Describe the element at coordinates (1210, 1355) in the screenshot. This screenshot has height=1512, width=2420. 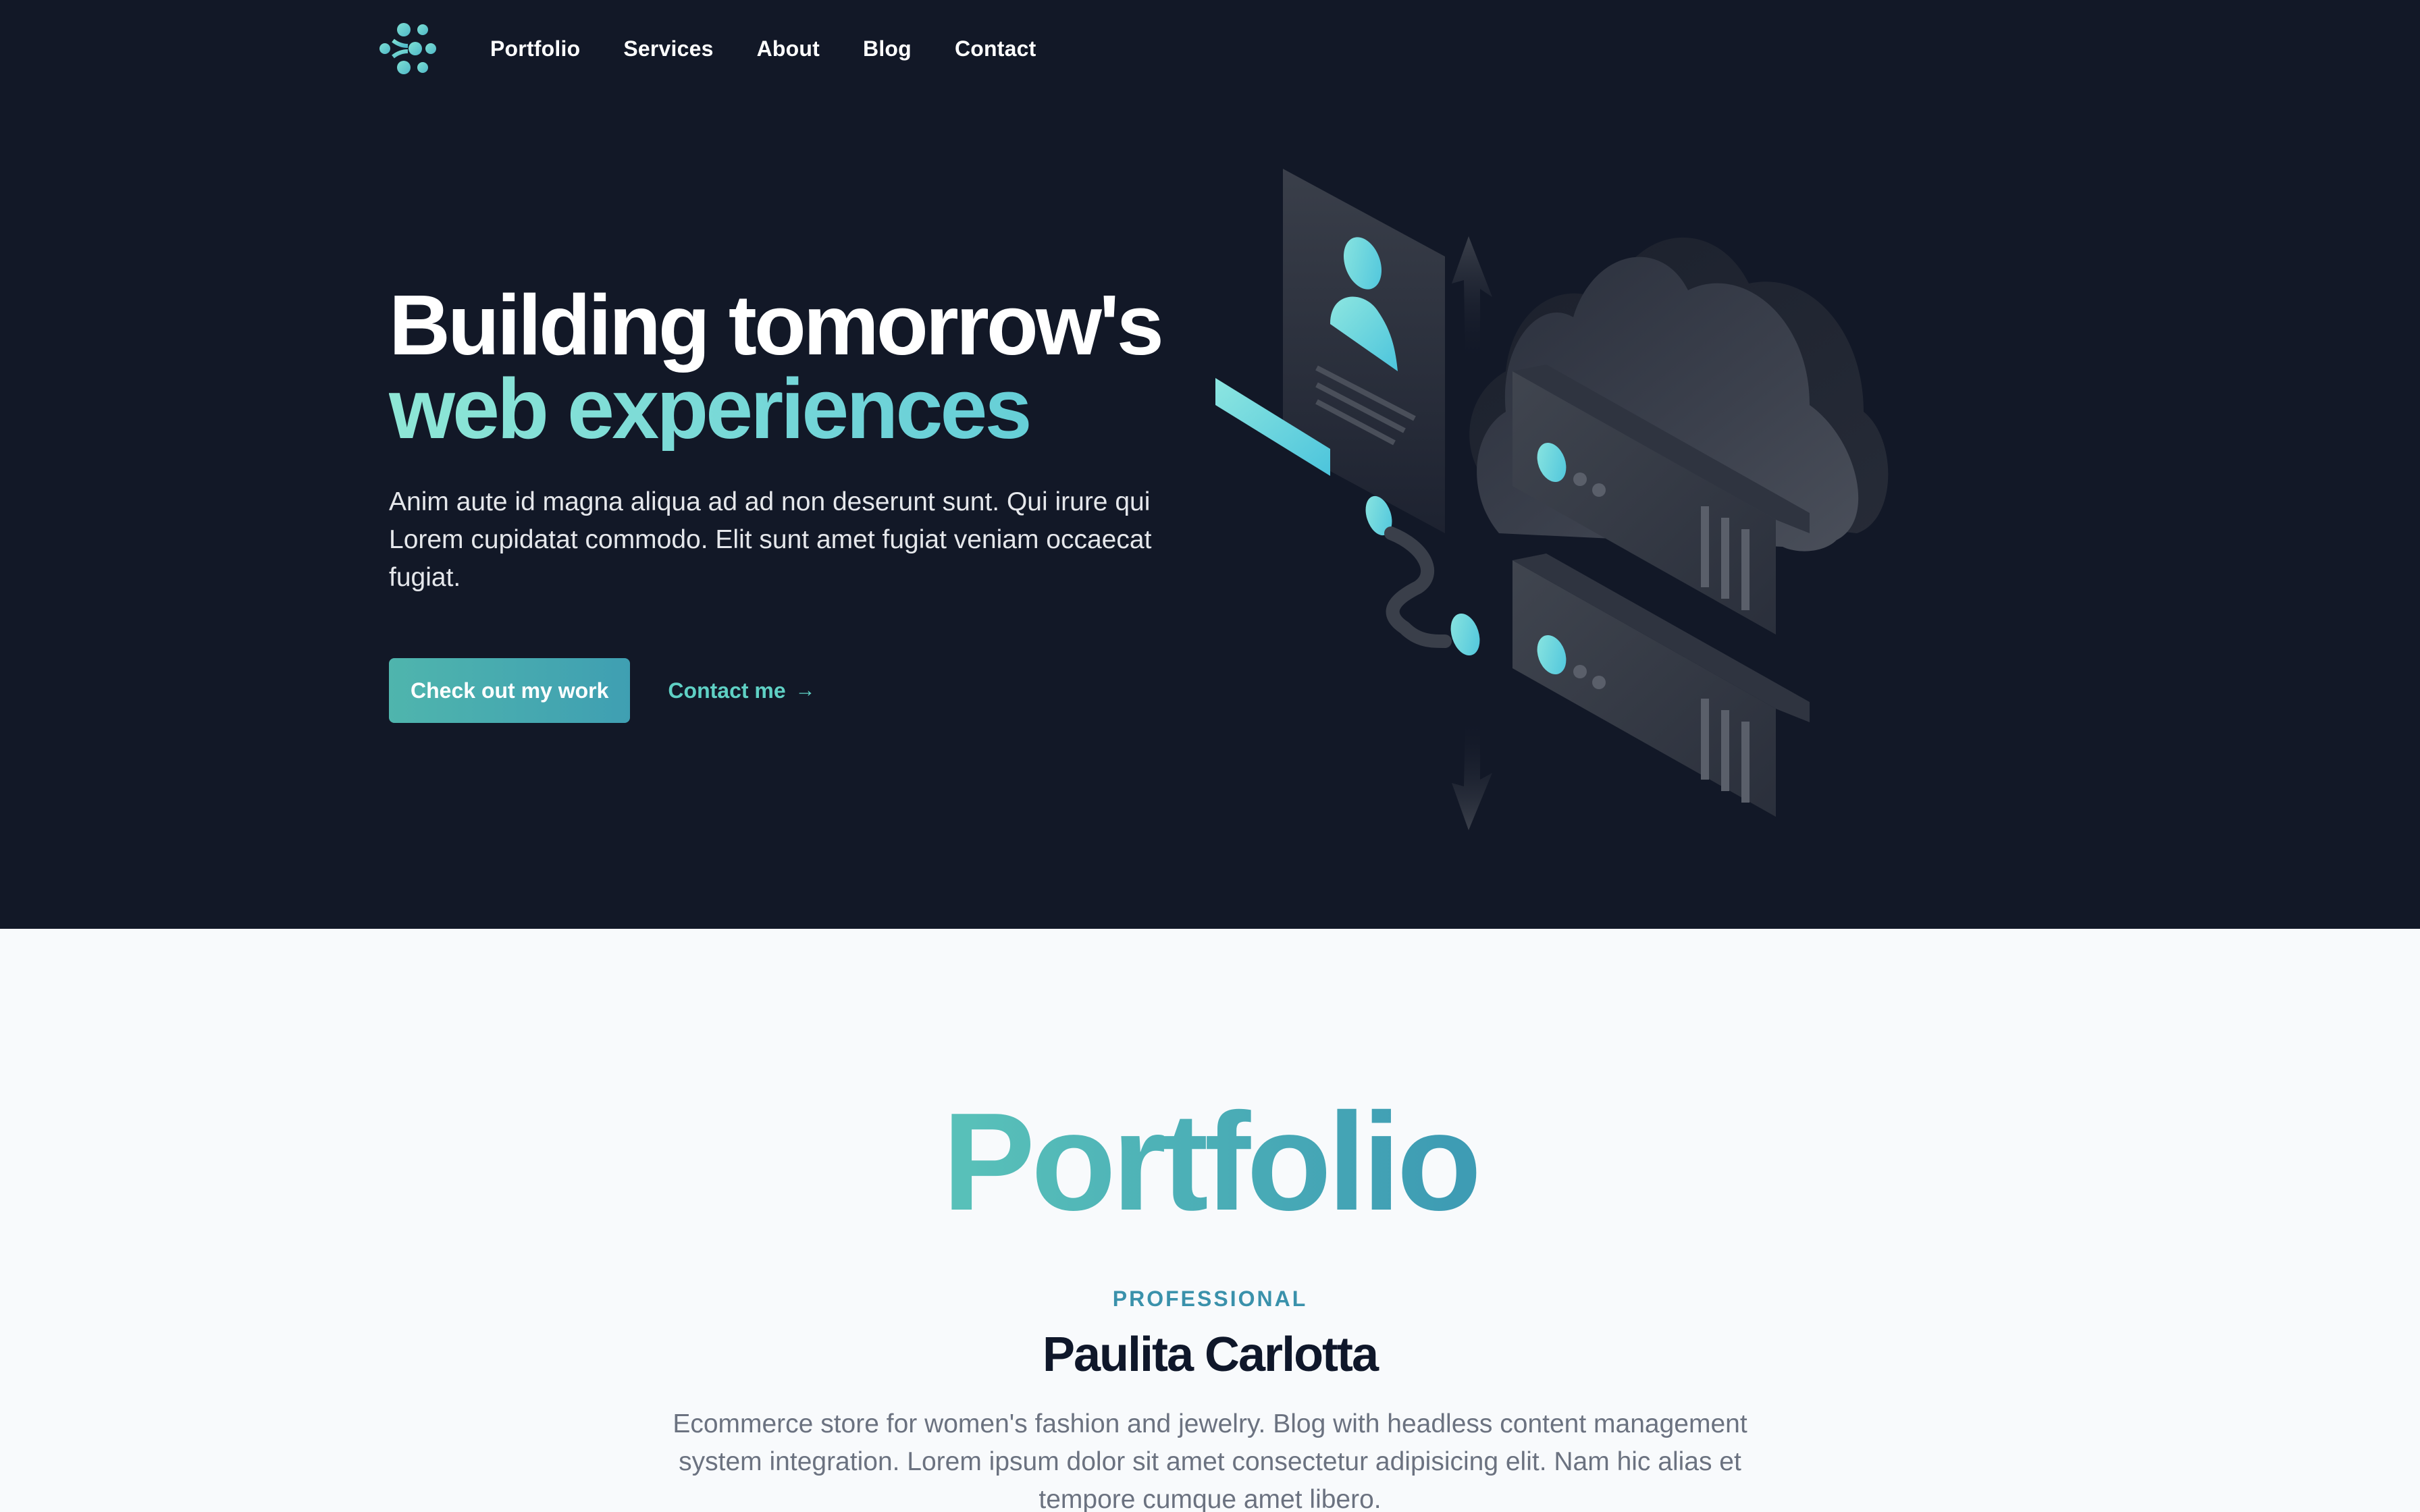
I see `portfolio-client-name: Paulita Carlotta` at that location.